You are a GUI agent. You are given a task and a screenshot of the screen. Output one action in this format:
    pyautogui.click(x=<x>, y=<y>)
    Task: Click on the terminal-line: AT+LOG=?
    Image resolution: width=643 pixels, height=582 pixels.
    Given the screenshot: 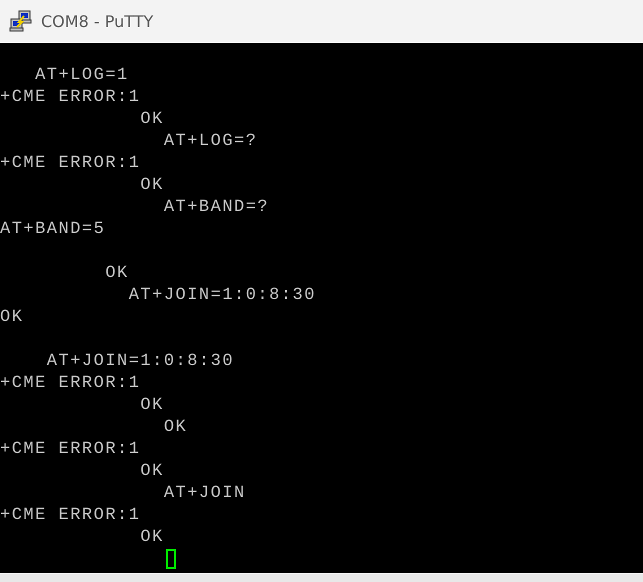 What is the action you would take?
    pyautogui.click(x=210, y=141)
    